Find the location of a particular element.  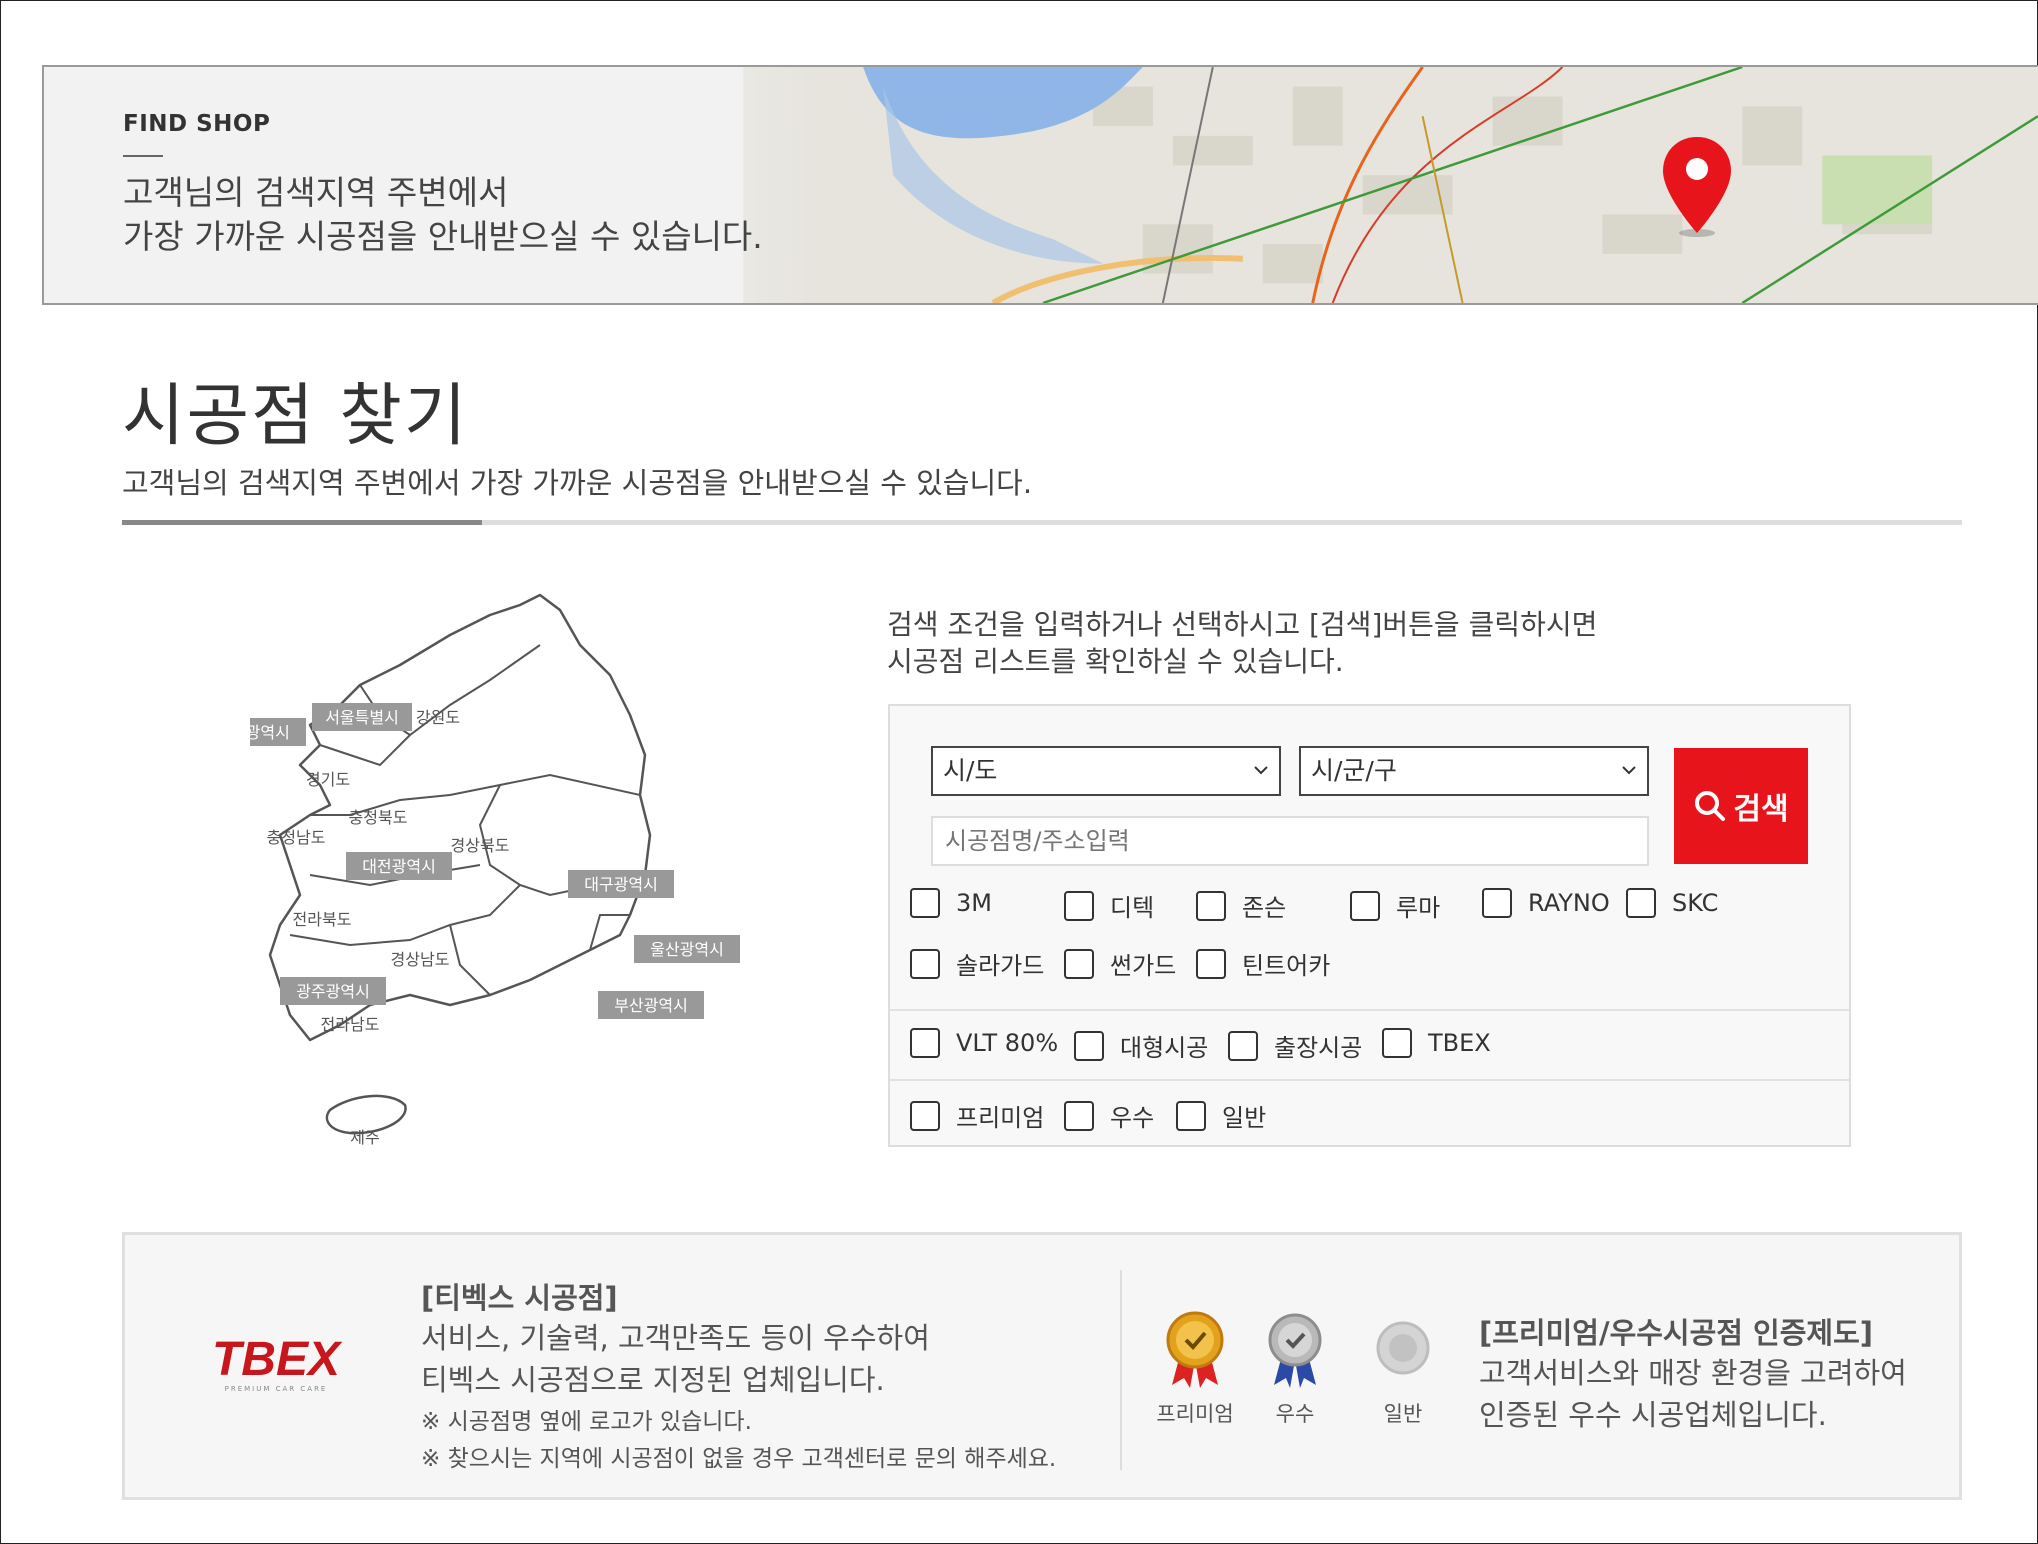

tbex-heading: [티벡스 시공점] is located at coordinates (519, 1298).